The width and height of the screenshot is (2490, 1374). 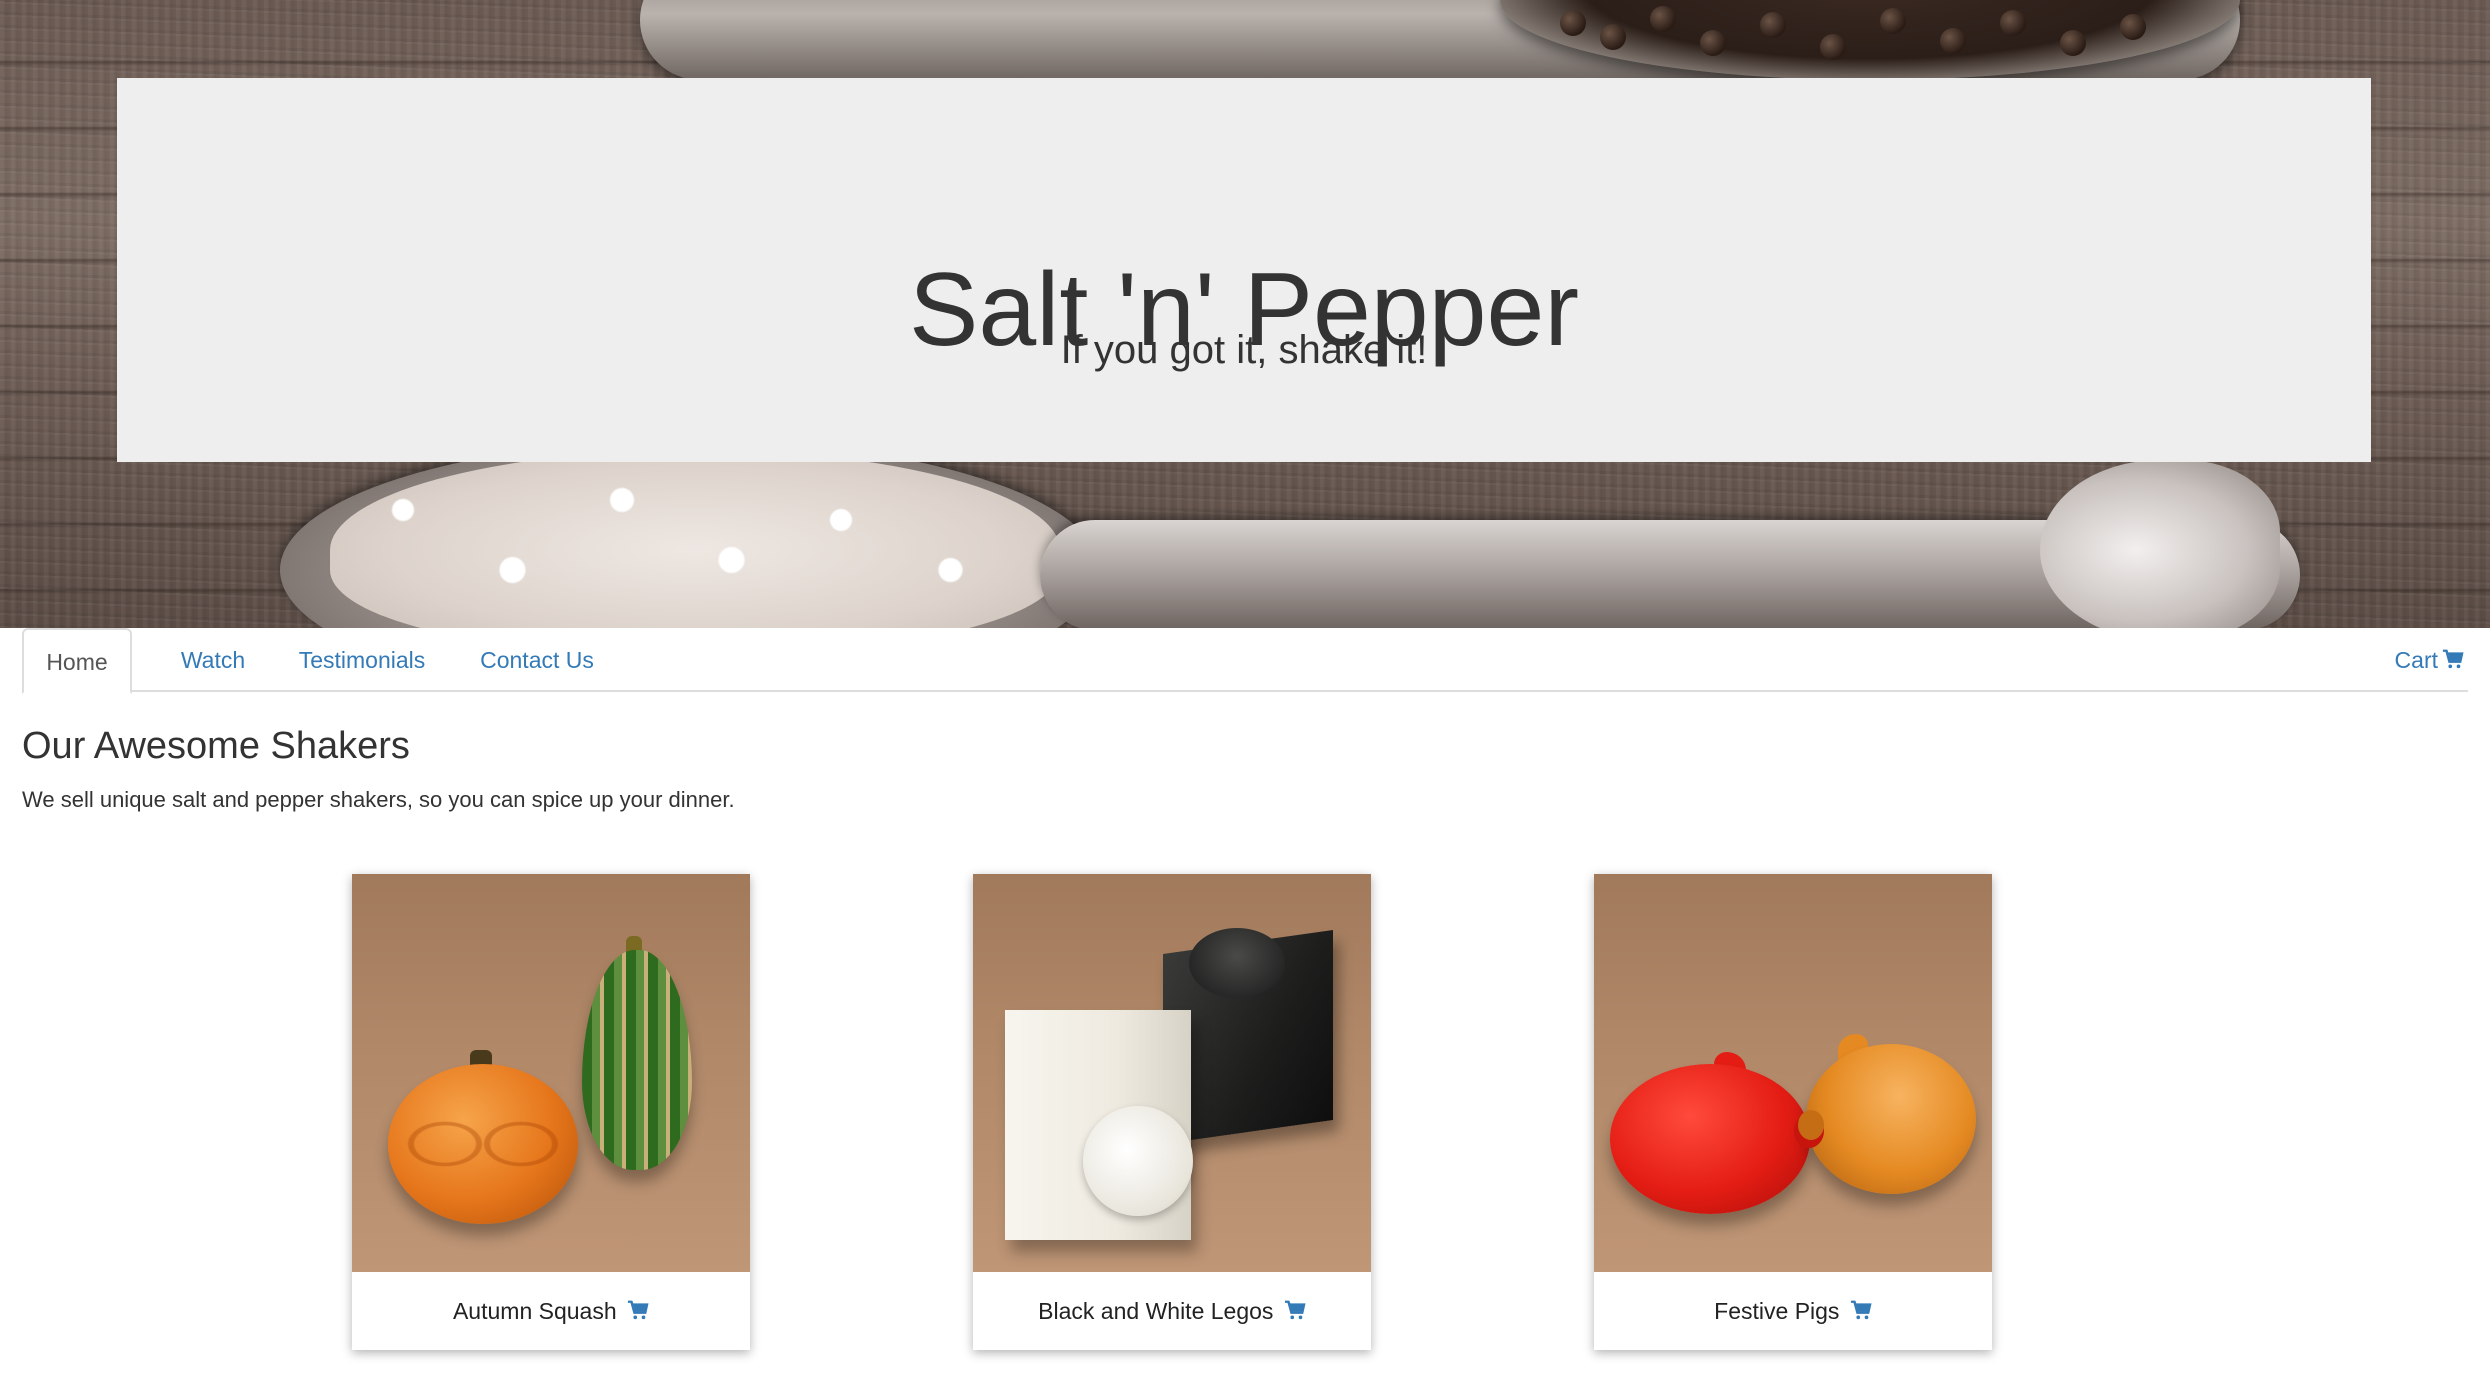 What do you see at coordinates (2160, 544) in the screenshot?
I see `bottom-spoon-tip-image` at bounding box center [2160, 544].